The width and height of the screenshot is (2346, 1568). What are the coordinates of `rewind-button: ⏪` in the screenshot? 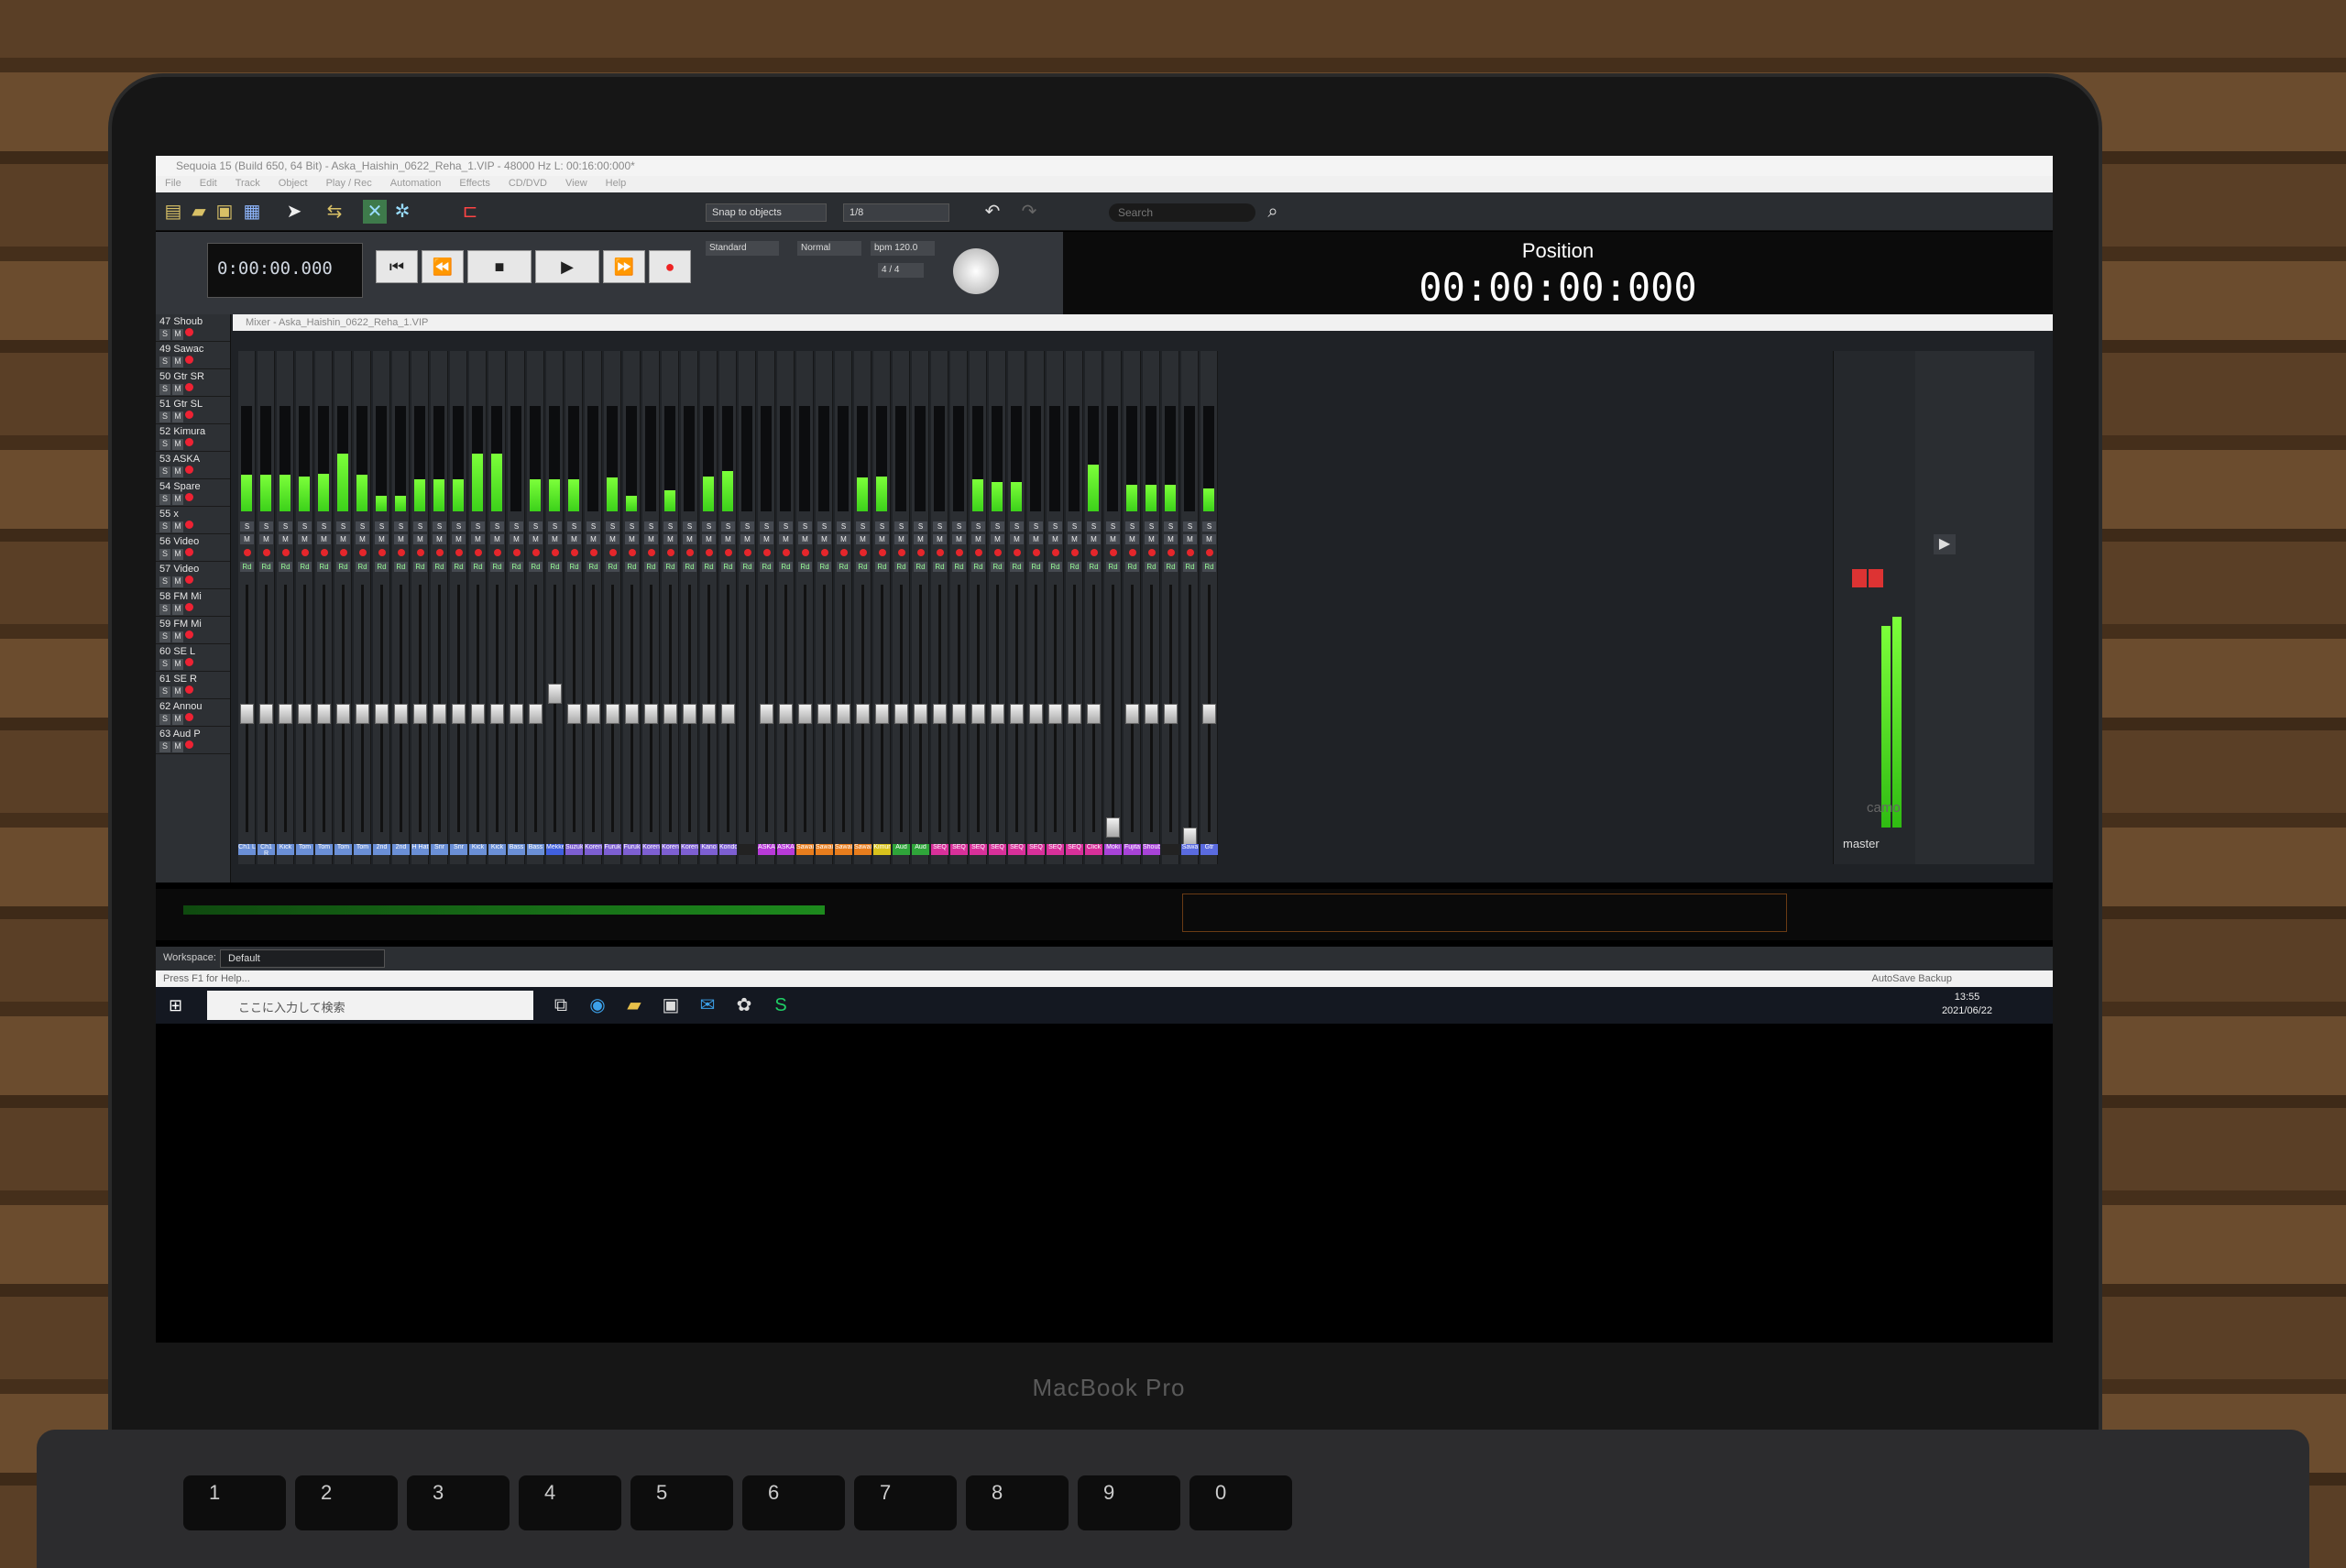 It's located at (443, 266).